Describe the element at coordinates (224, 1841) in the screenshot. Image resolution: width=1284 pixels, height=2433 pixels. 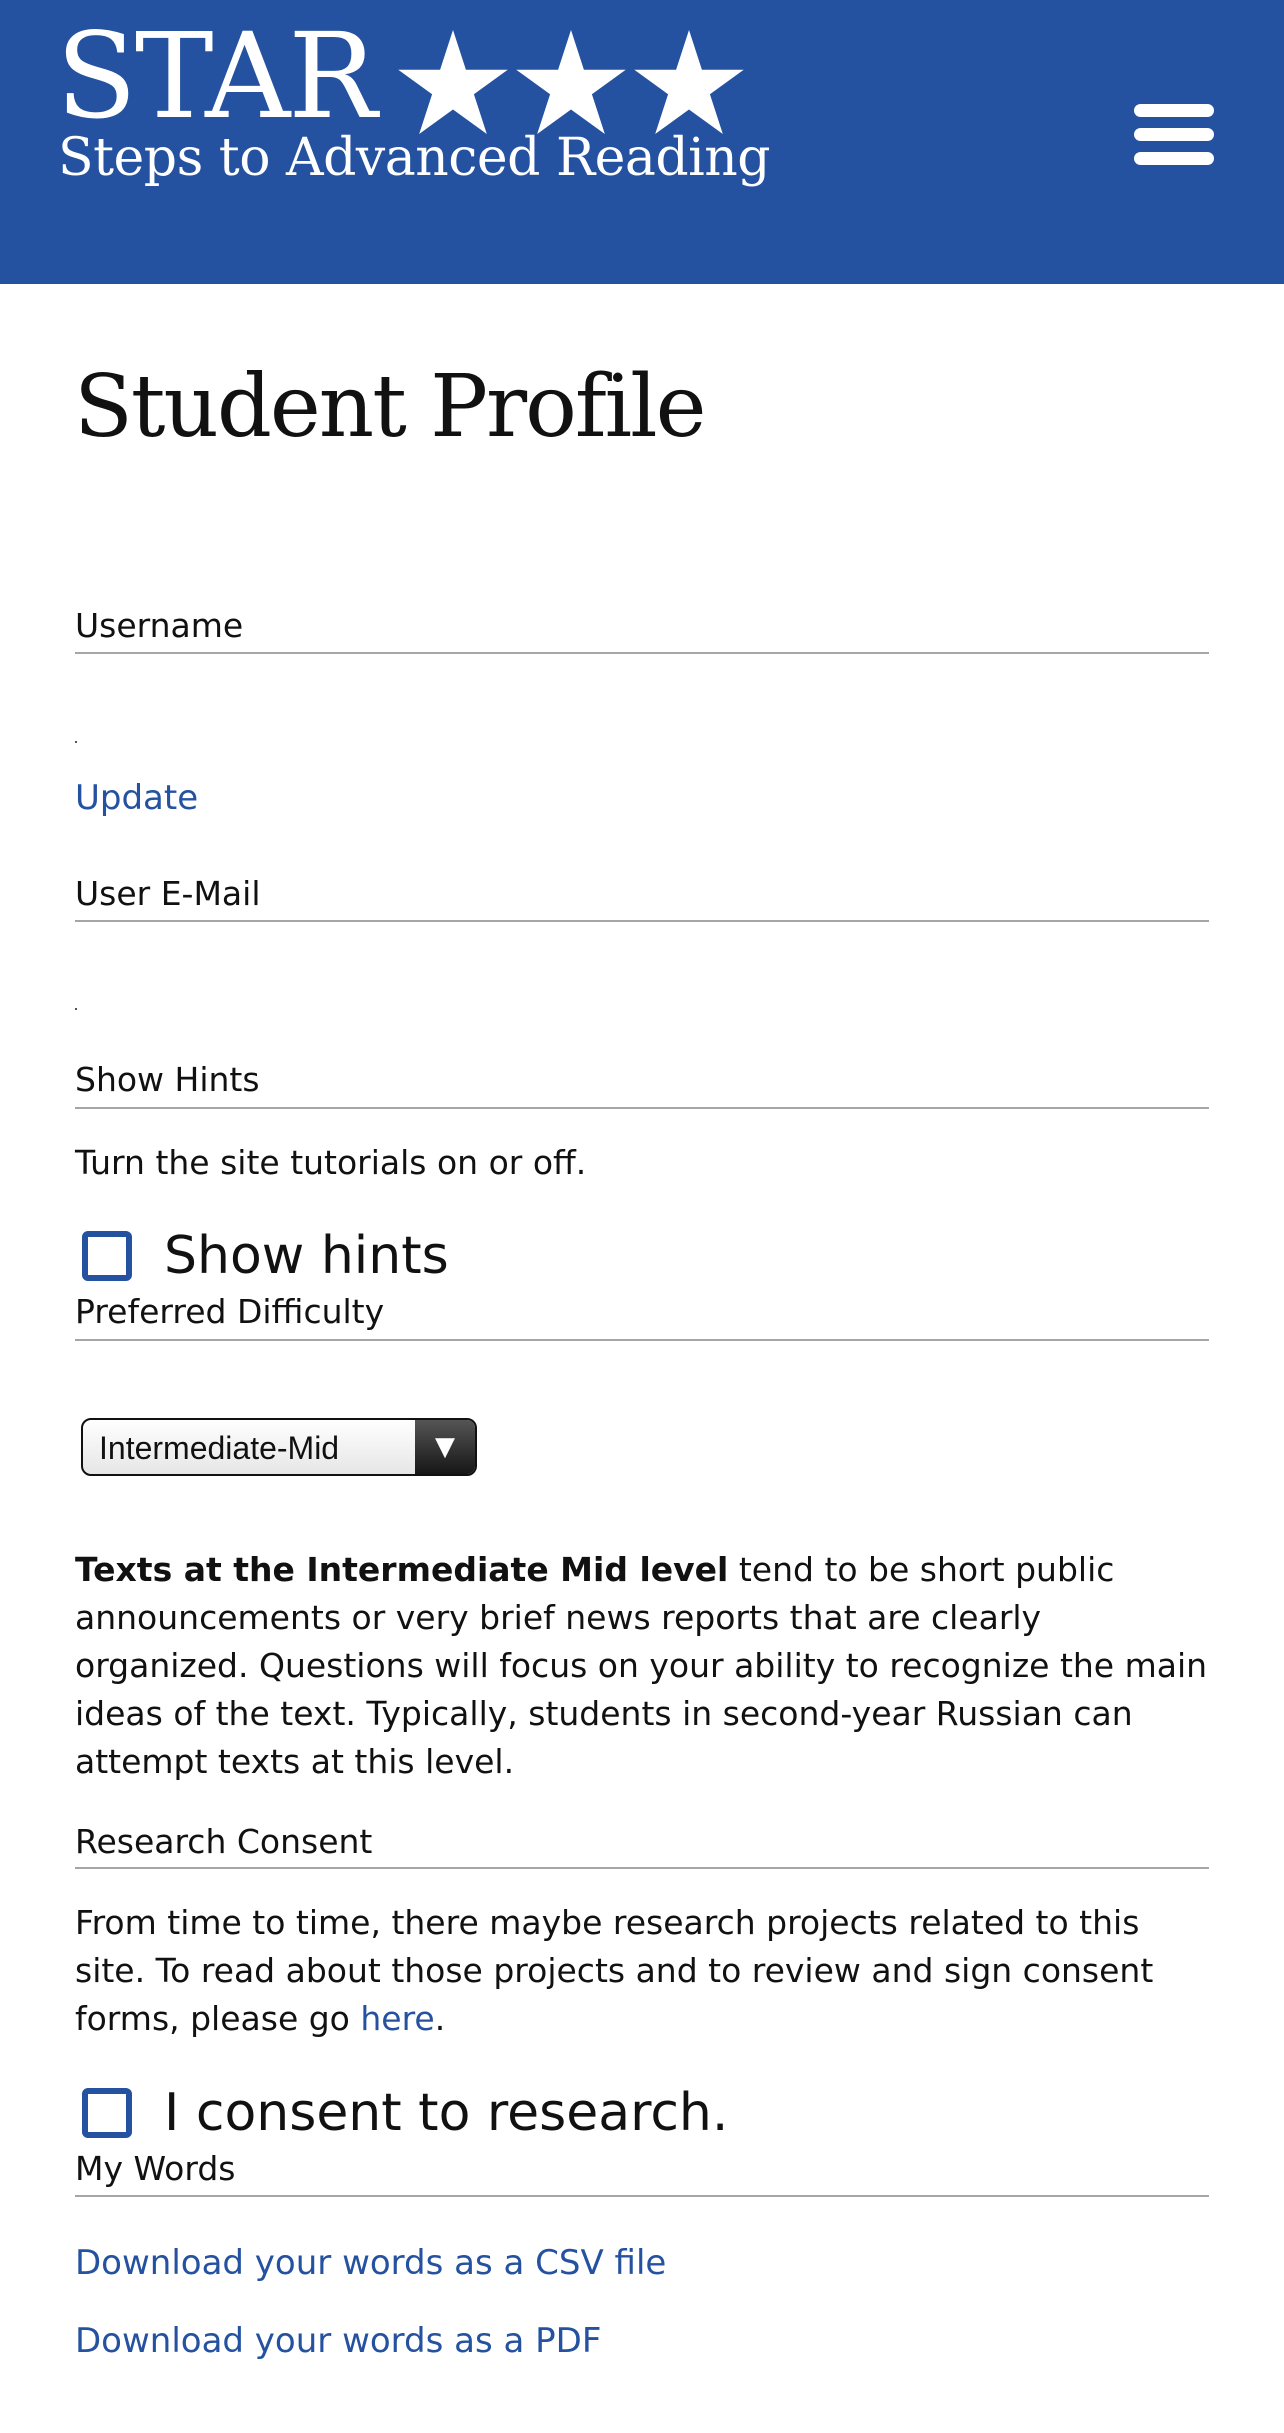
I see `research-label: Research Consent` at that location.